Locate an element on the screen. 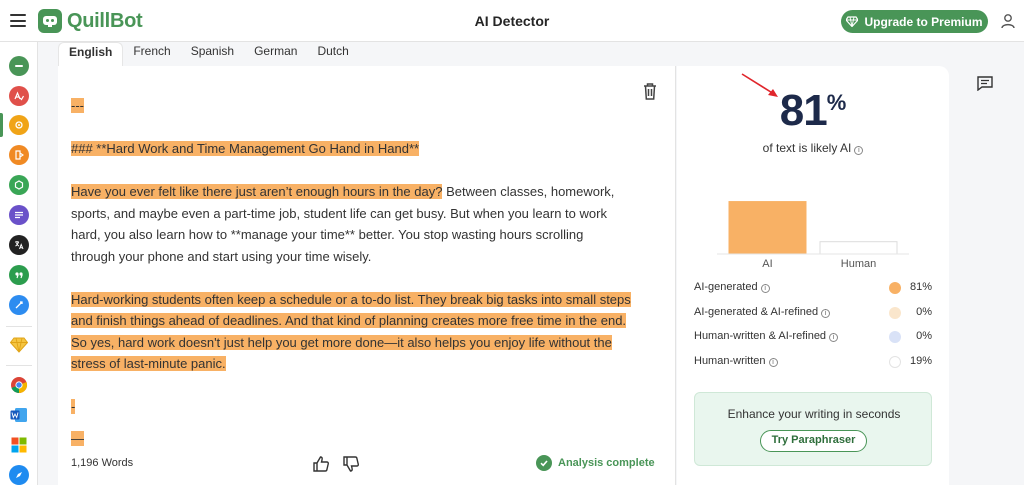 Image resolution: width=1024 pixels, height=485 pixels. chrome-extension-icon is located at coordinates (19, 385).